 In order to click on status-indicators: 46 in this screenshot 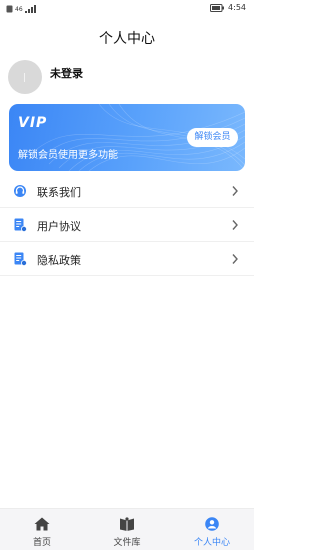, I will do `click(21, 9)`.